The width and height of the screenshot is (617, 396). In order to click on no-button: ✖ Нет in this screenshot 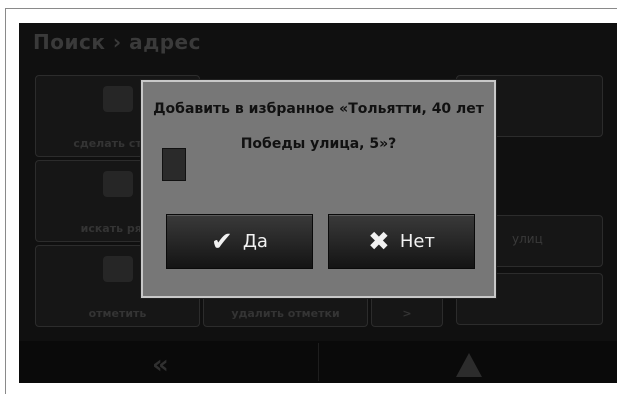, I will do `click(401, 241)`.